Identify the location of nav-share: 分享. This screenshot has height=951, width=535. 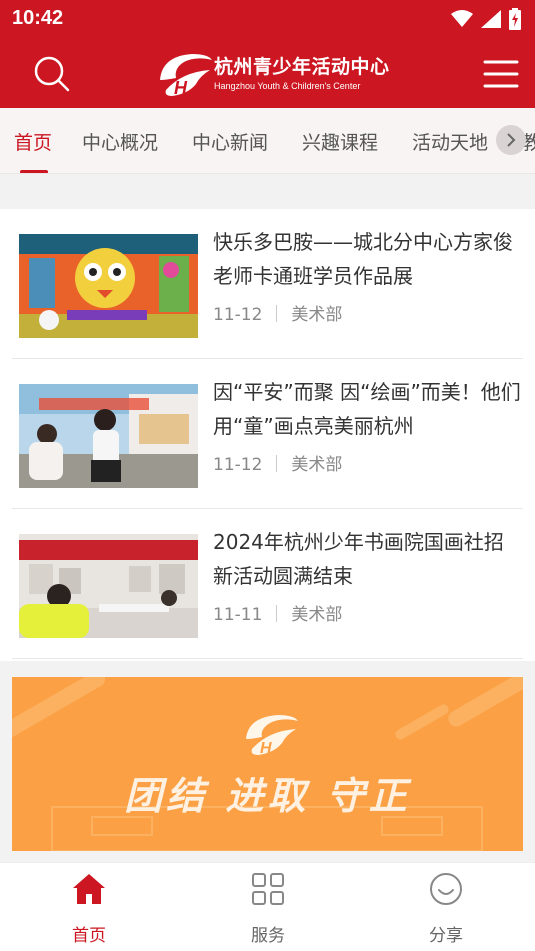
(446, 907).